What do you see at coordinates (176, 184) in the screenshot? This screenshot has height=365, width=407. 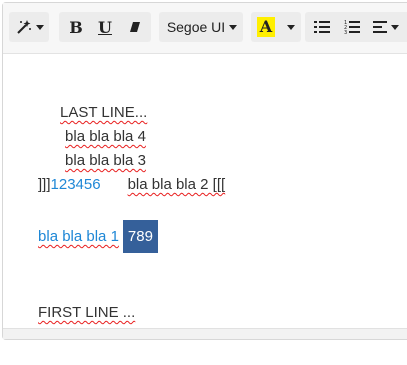 I see `line-text: bla bla bla 2 [[[` at bounding box center [176, 184].